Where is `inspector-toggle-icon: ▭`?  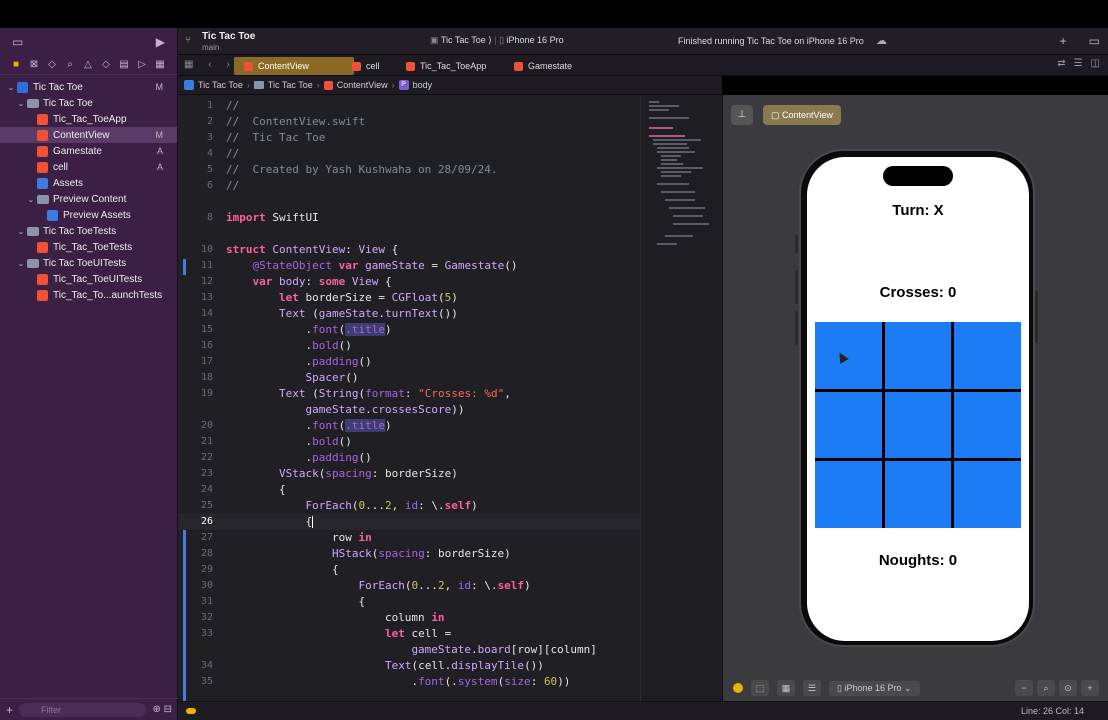
inspector-toggle-icon: ▭ is located at coordinates (1094, 41).